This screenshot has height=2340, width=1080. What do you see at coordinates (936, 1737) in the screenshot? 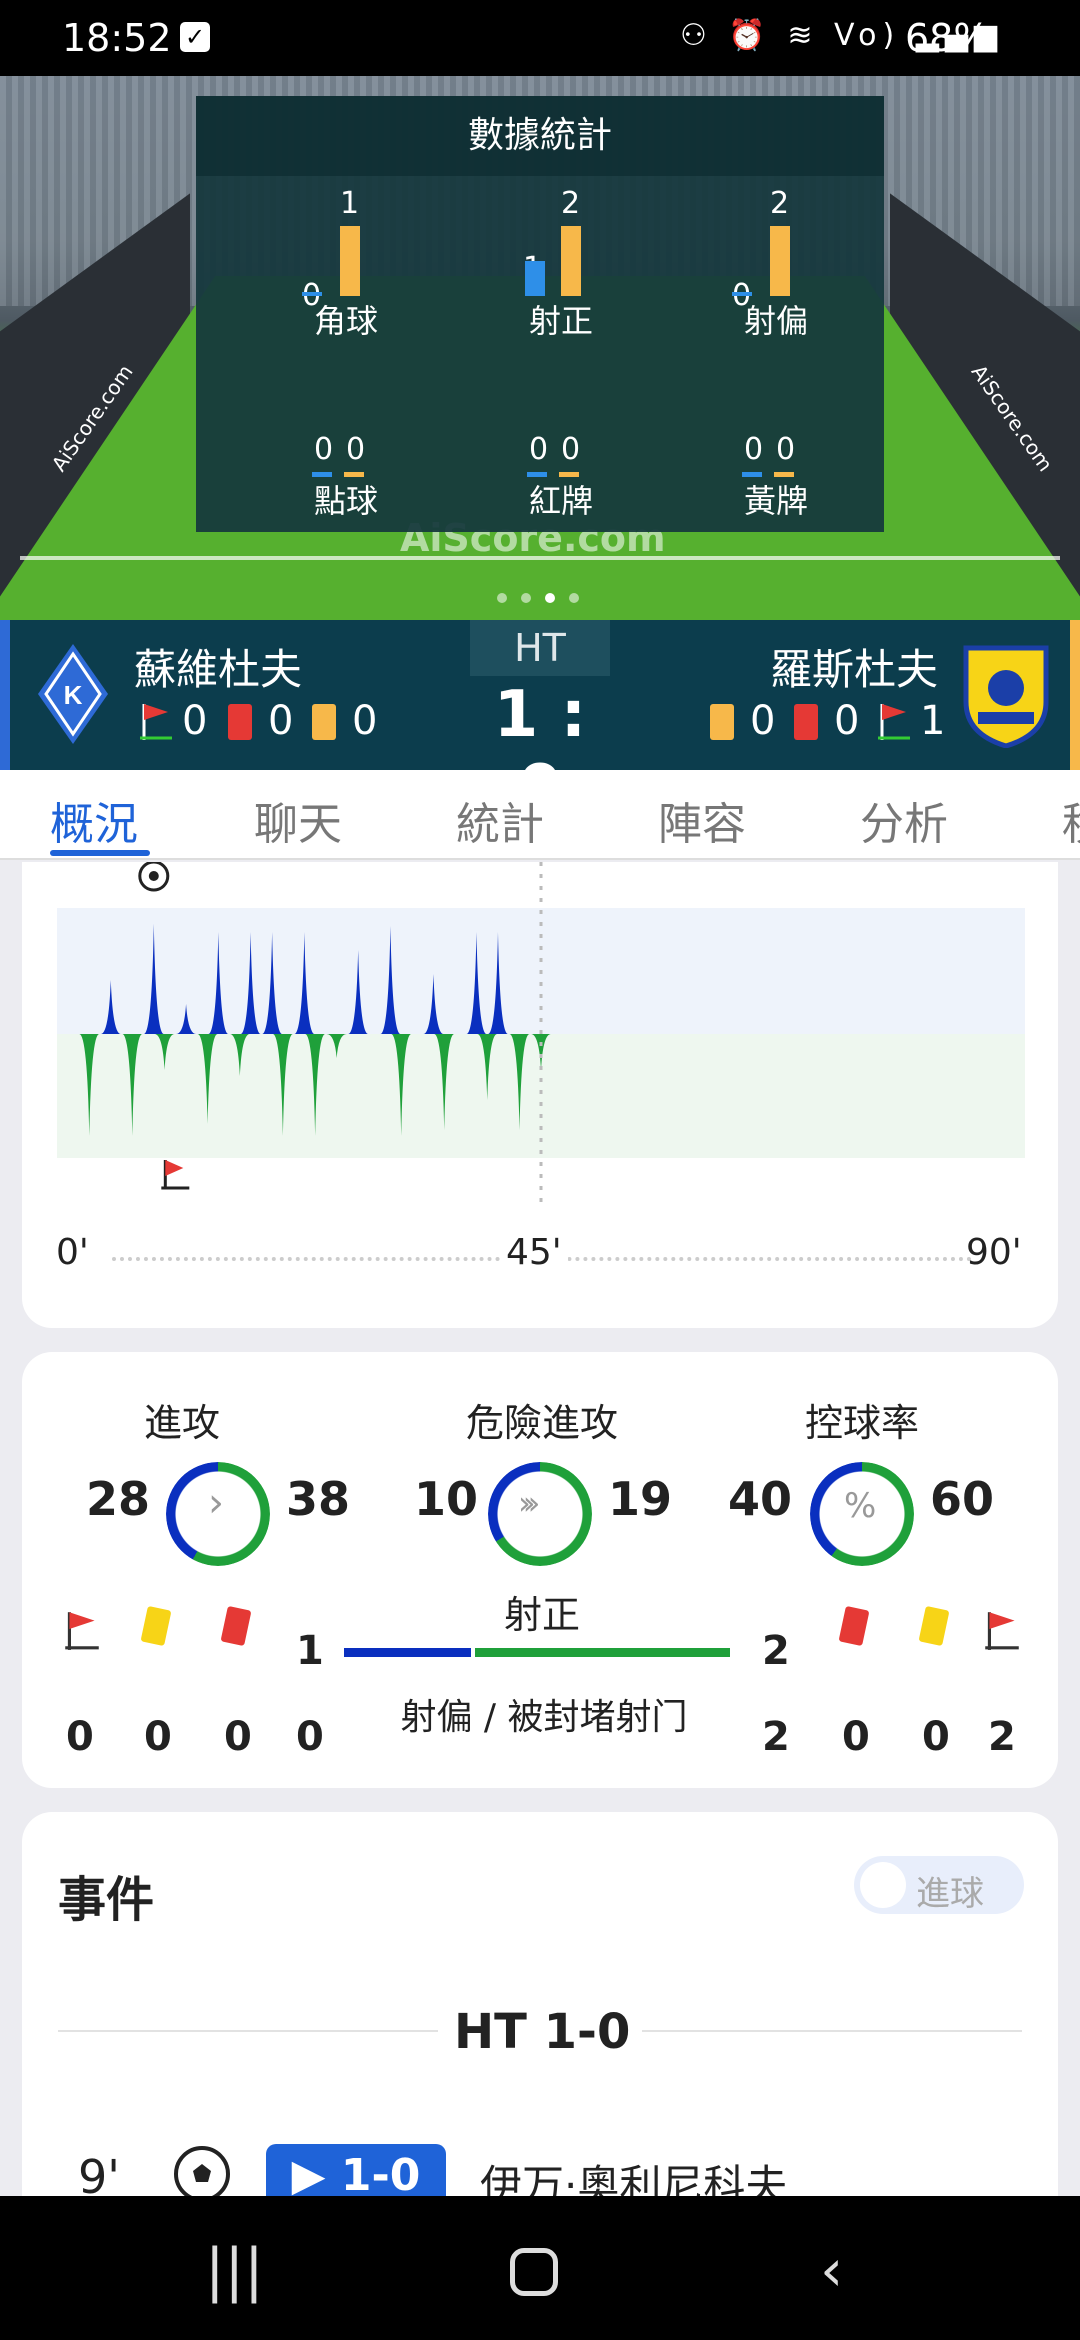
I see `away-yellow-count: 0` at bounding box center [936, 1737].